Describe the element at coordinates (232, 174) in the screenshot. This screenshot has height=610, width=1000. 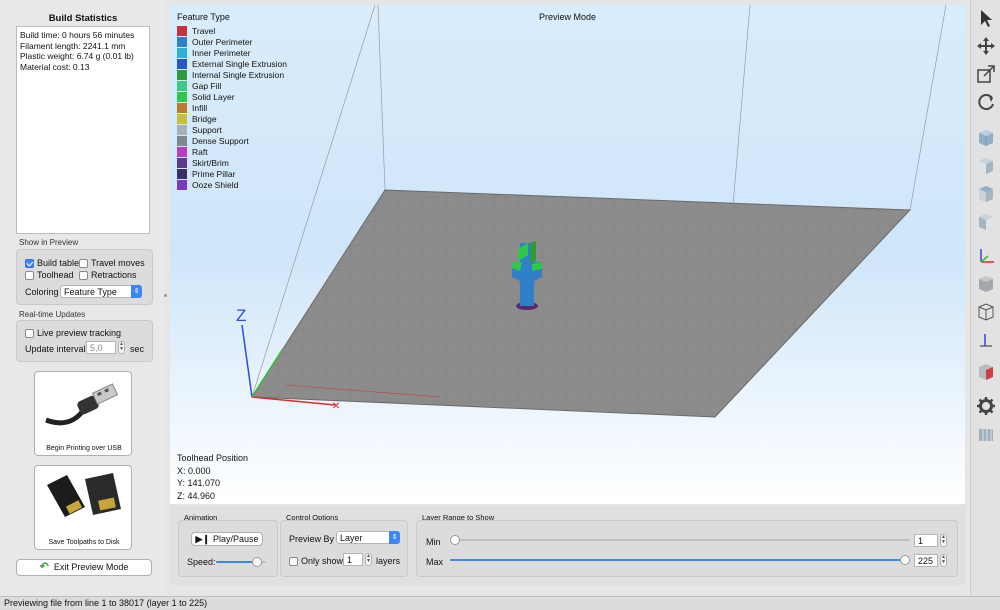
I see `legend-item: Prime Pillar` at that location.